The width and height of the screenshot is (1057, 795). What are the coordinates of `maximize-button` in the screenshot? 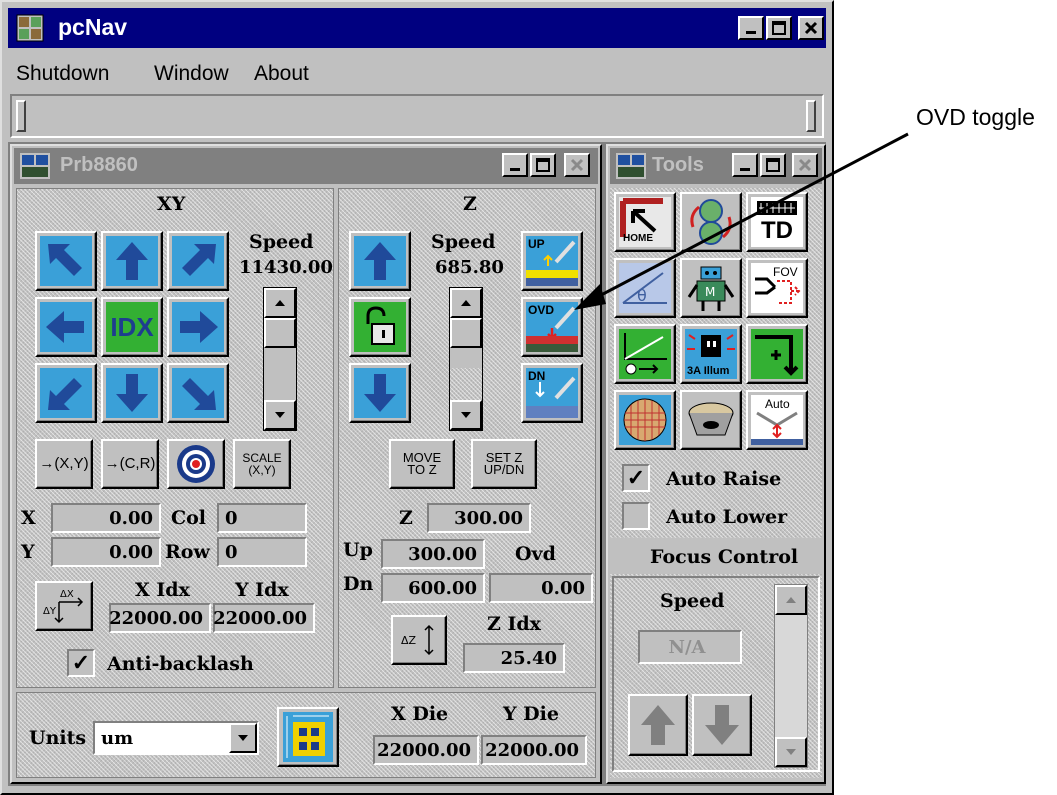 It's located at (779, 28).